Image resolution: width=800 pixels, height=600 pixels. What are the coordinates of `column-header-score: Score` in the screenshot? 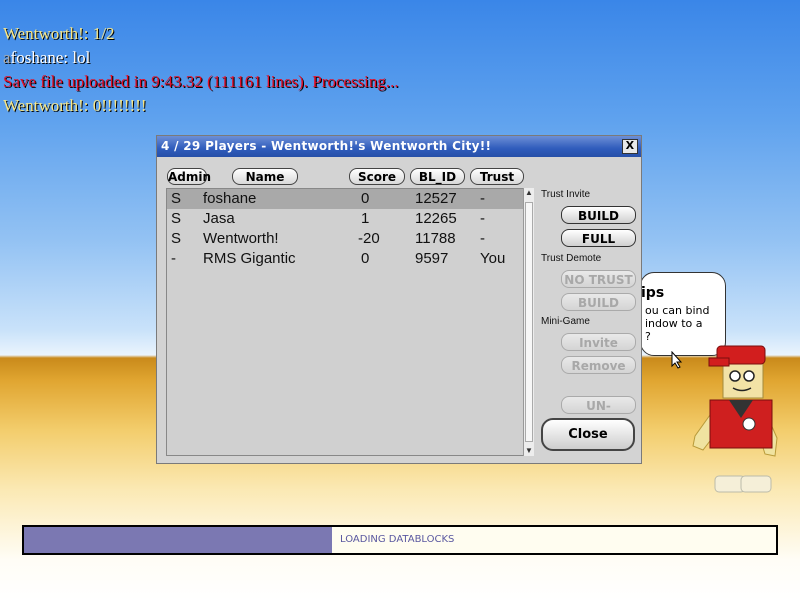 It's located at (377, 176).